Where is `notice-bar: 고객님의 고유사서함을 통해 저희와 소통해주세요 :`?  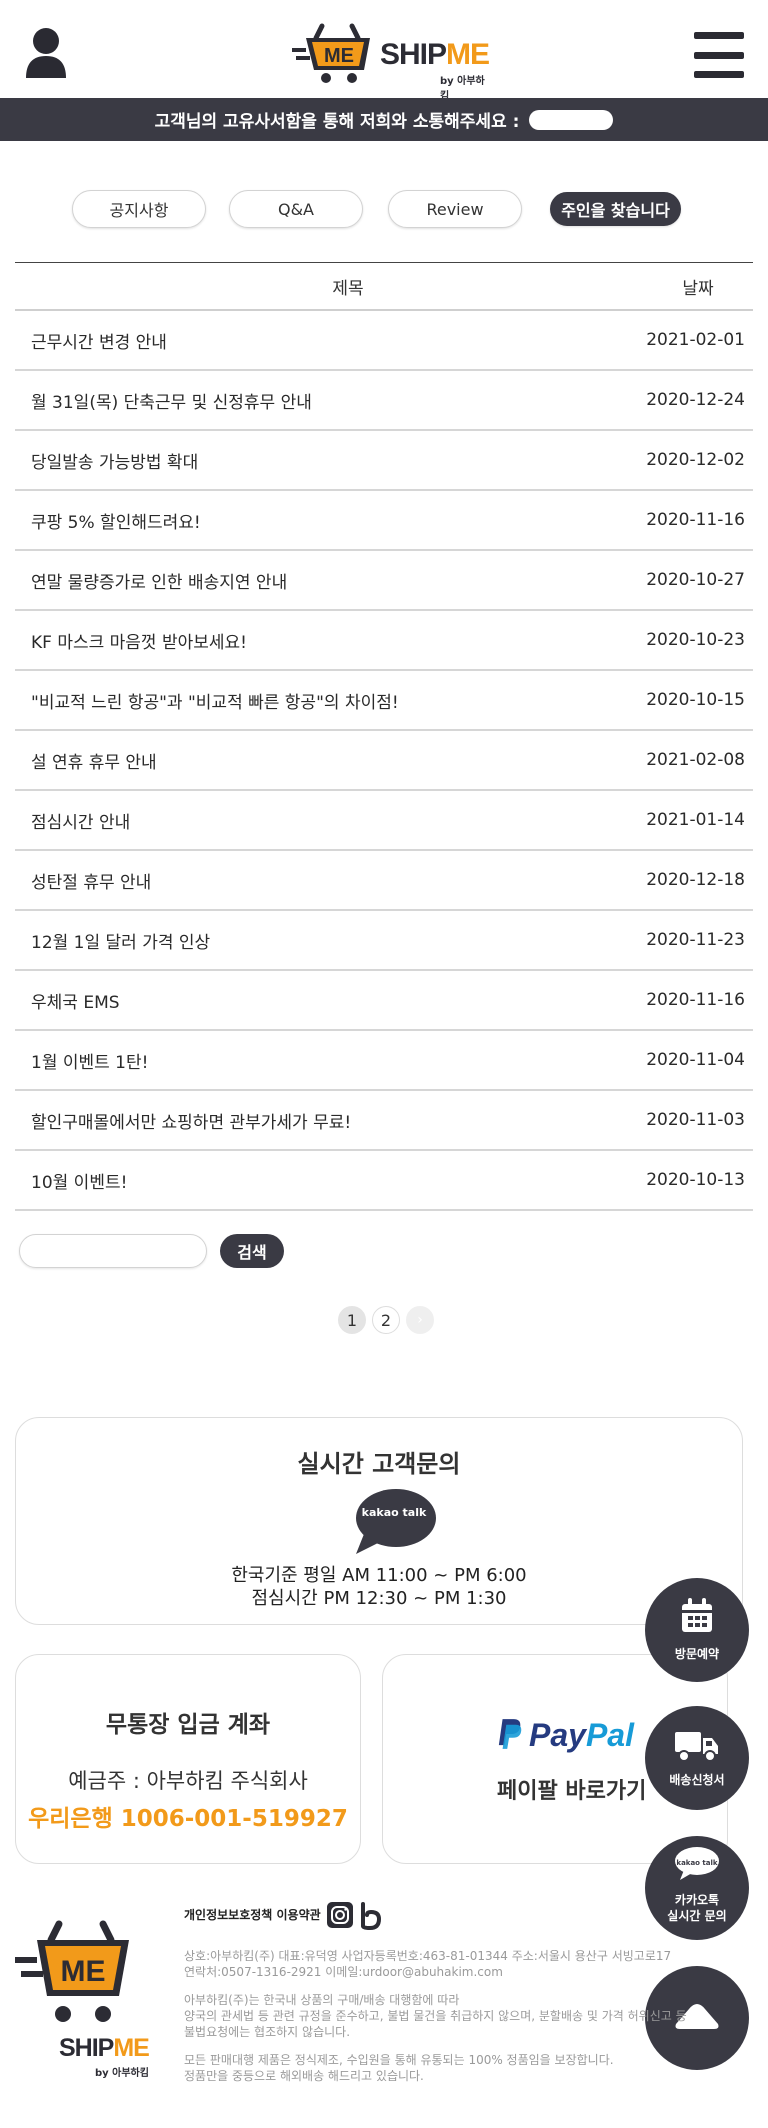
notice-bar: 고객님의 고유사서함을 통해 저희와 소통해주세요 : is located at coordinates (384, 119).